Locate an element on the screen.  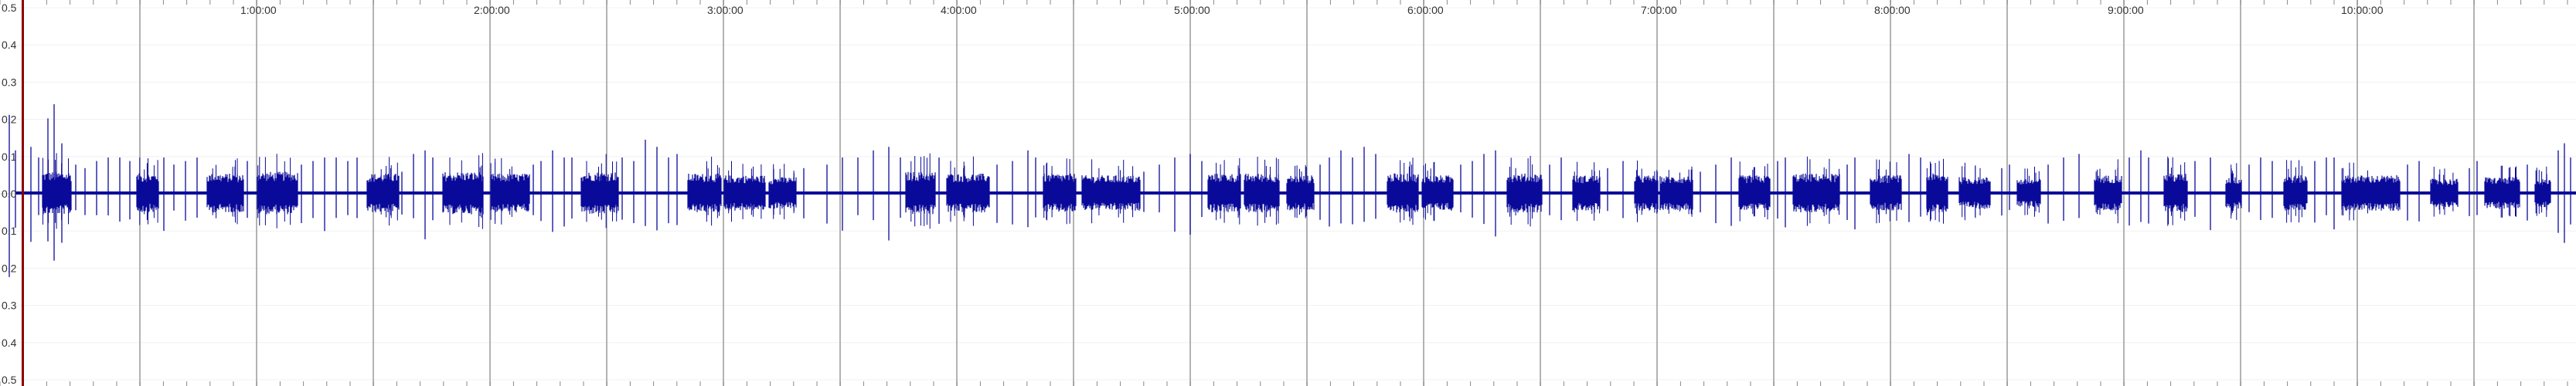
playhead-cursor is located at coordinates (23, 193).